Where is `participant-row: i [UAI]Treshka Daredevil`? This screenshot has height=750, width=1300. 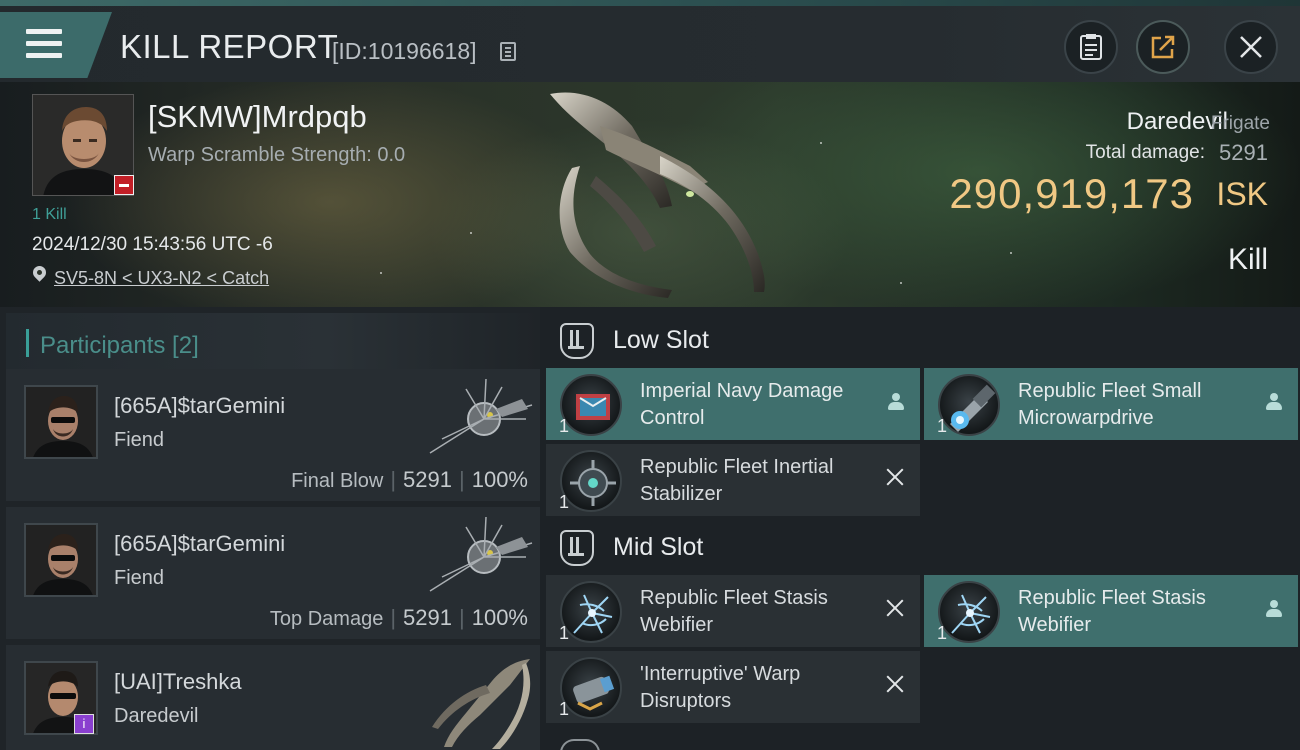 participant-row: i [UAI]Treshka Daredevil is located at coordinates (273, 697).